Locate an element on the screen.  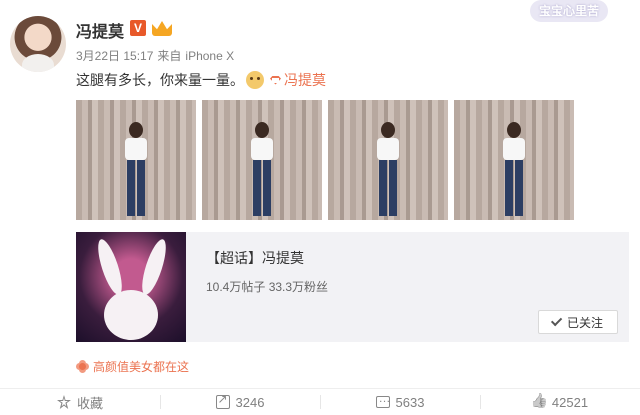
doge-emoji-icon is located at coordinates (255, 80).